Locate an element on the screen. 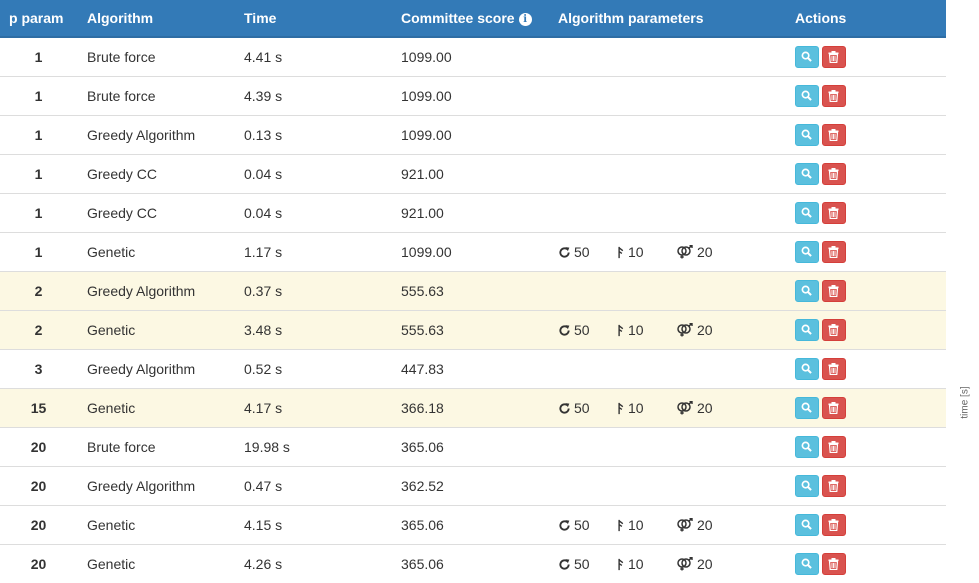 The height and width of the screenshot is (583, 979). header-committee-score: Committee scorei is located at coordinates (469, 18).